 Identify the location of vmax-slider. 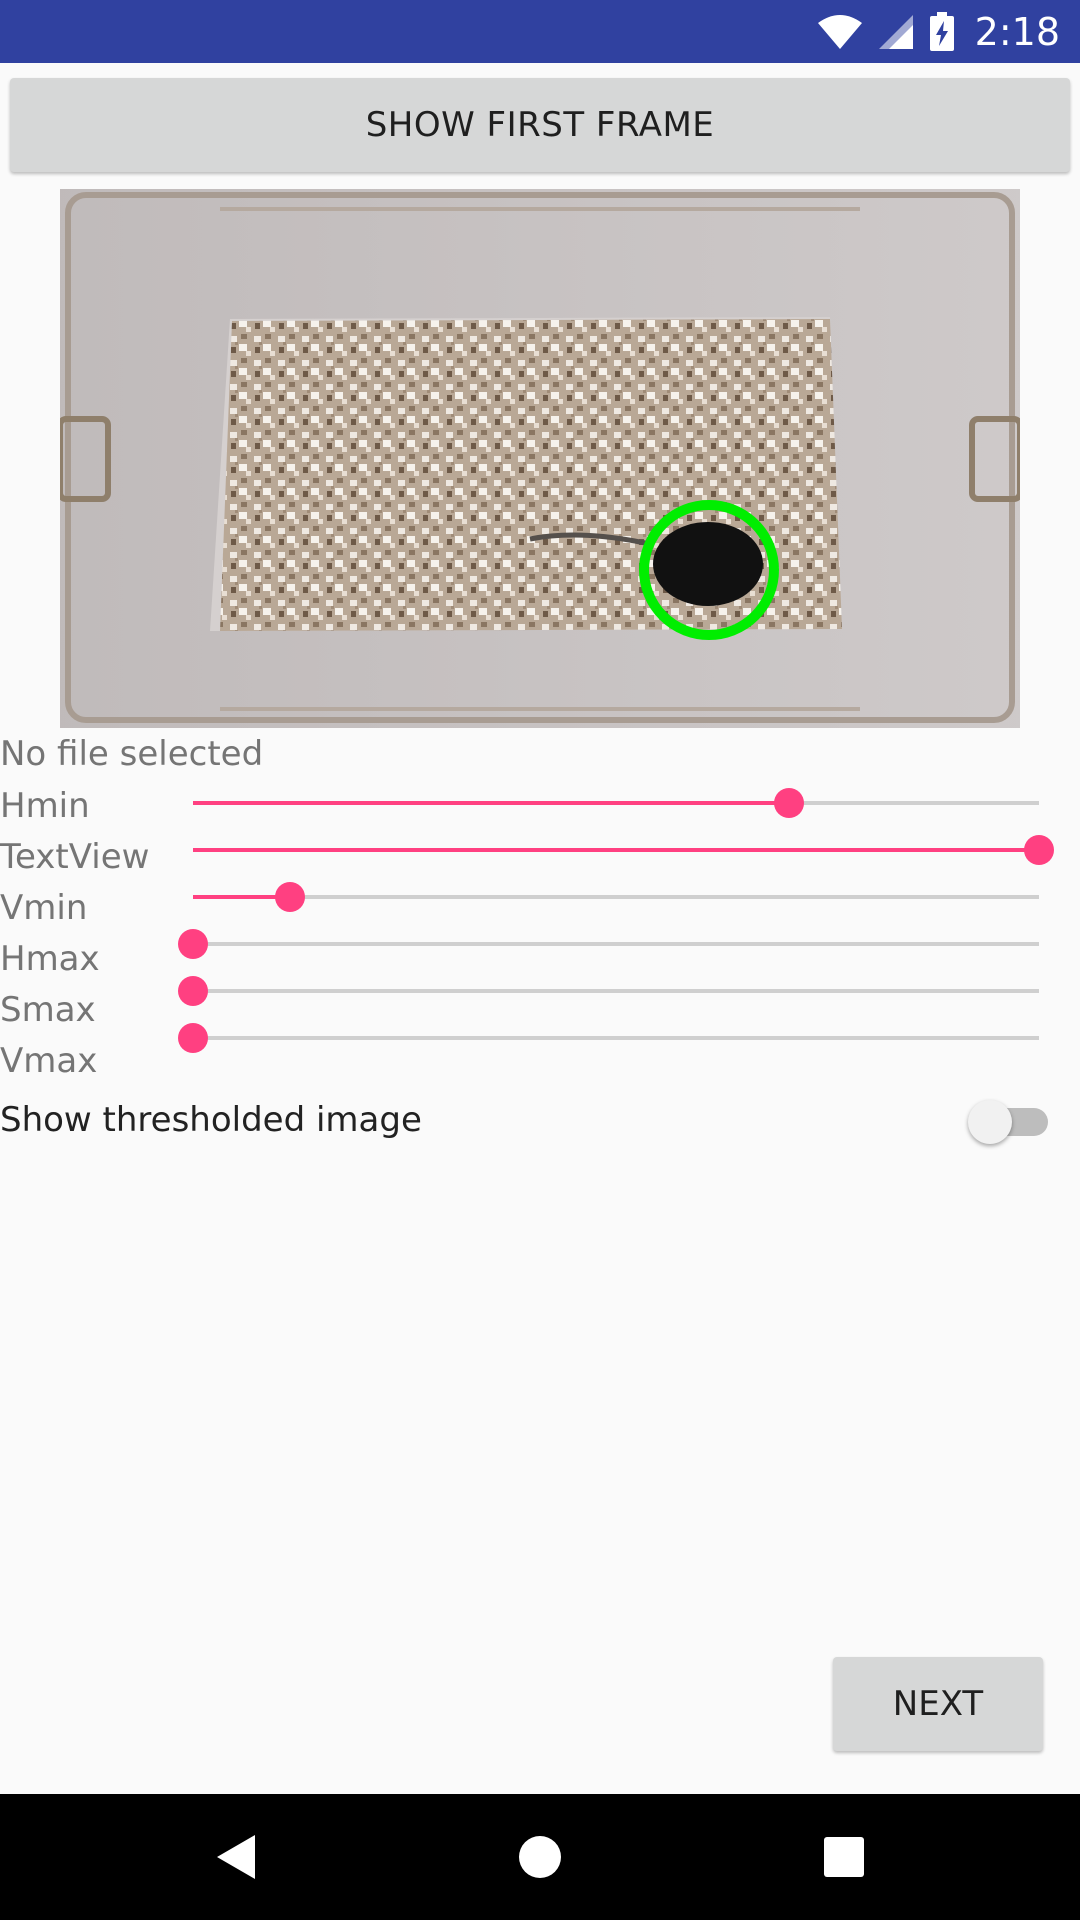
(608, 1038).